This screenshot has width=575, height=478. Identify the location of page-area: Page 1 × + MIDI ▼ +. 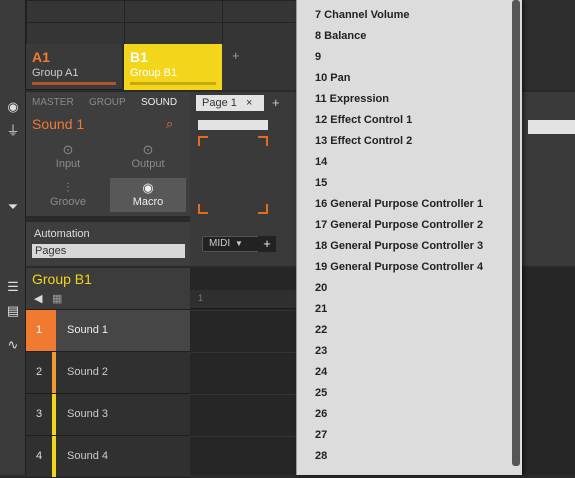
(243, 179).